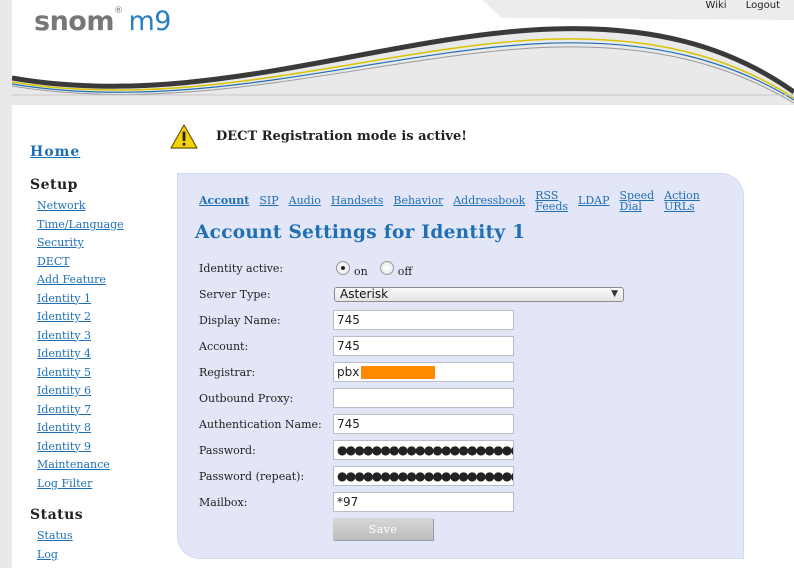  What do you see at coordinates (735, 5) in the screenshot?
I see `top-links: Wiki Logout` at bounding box center [735, 5].